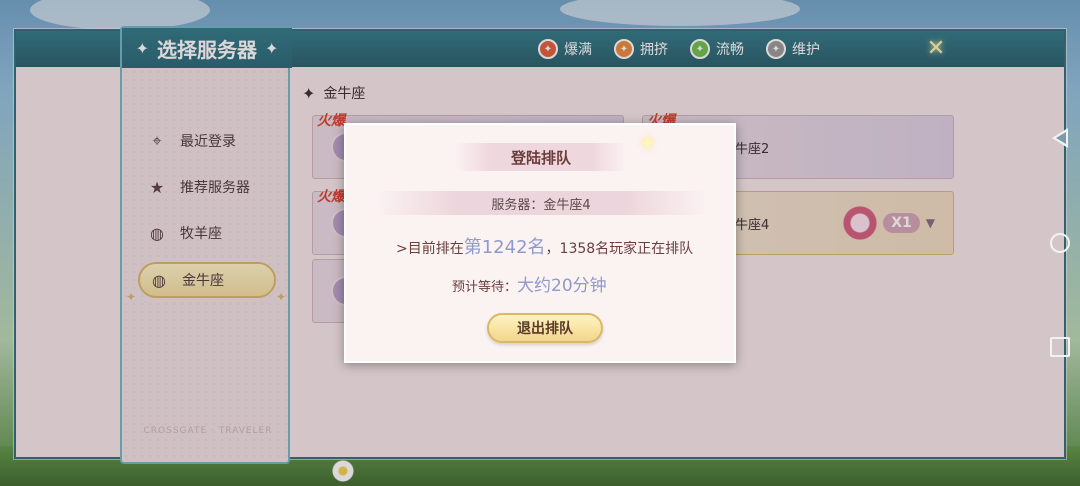 The height and width of the screenshot is (486, 1080). What do you see at coordinates (619, 249) in the screenshot?
I see `queue-rank-suffix: ，1358名玩家正在排队` at bounding box center [619, 249].